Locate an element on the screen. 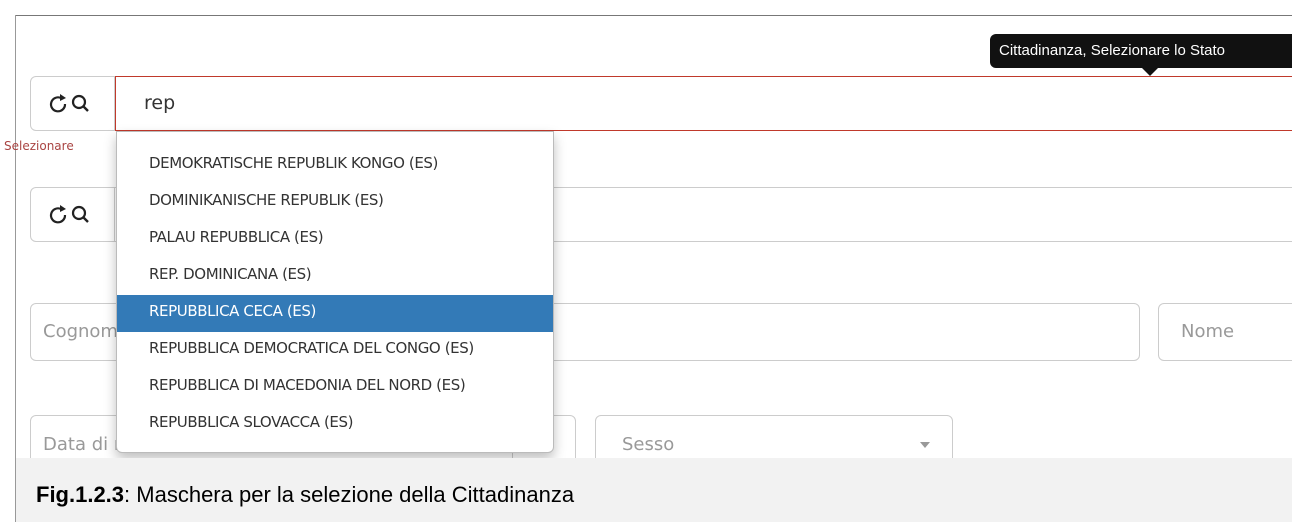  frame-border-top is located at coordinates (653, 15).